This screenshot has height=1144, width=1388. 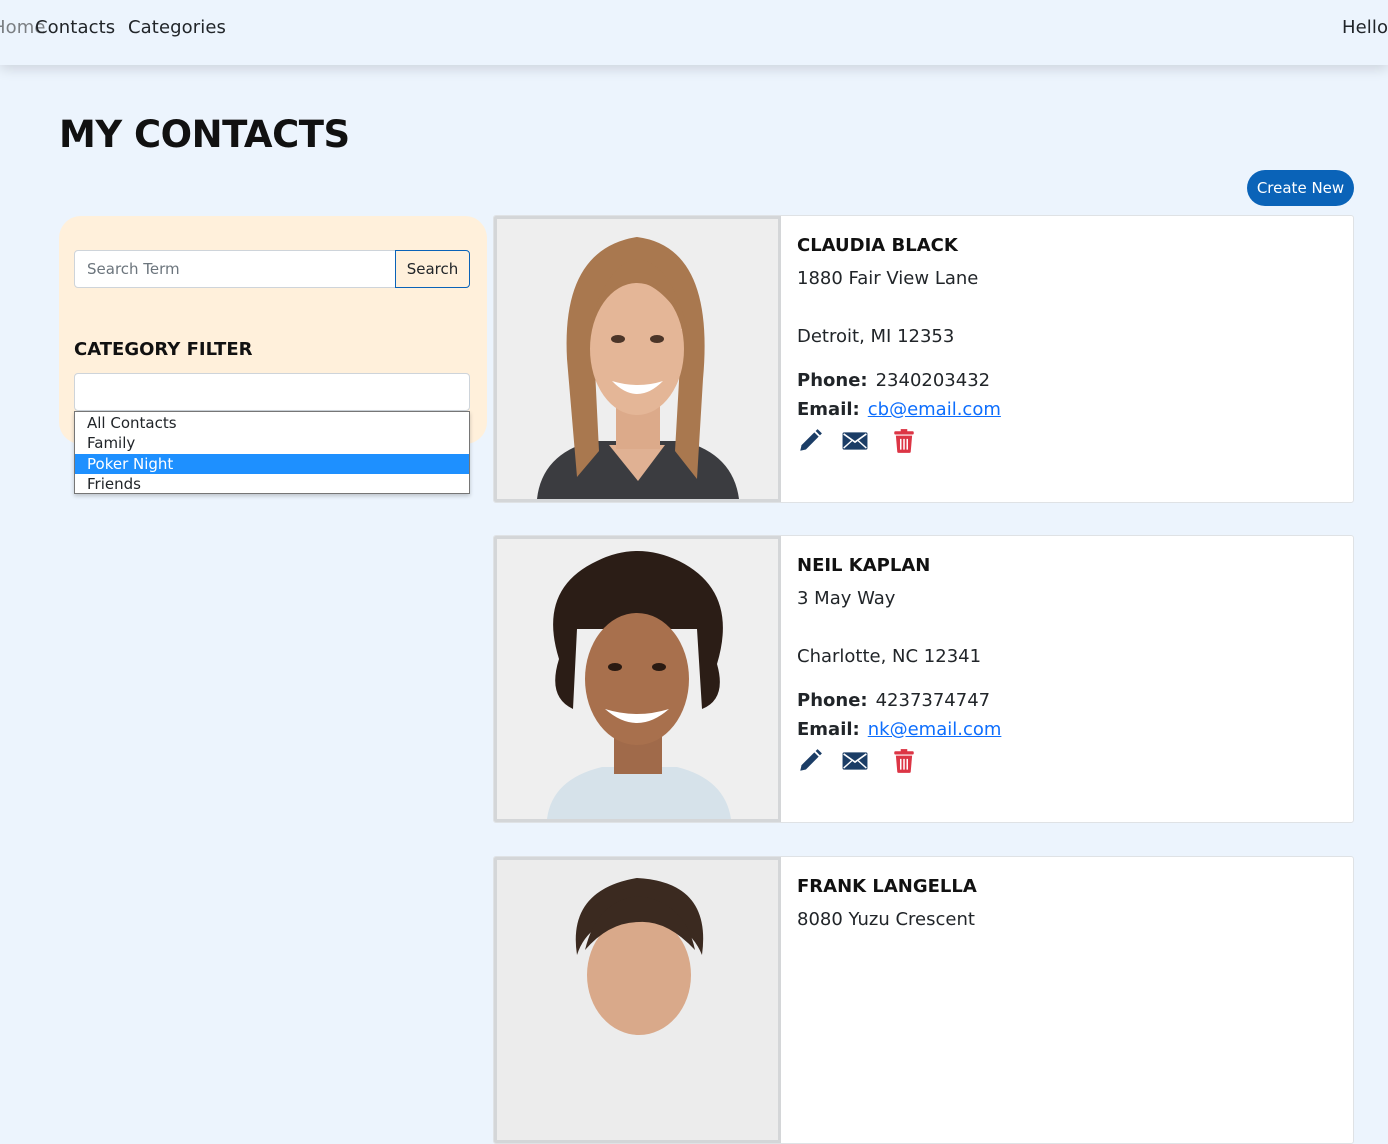 I want to click on category-option-family: Family, so click(x=272, y=443).